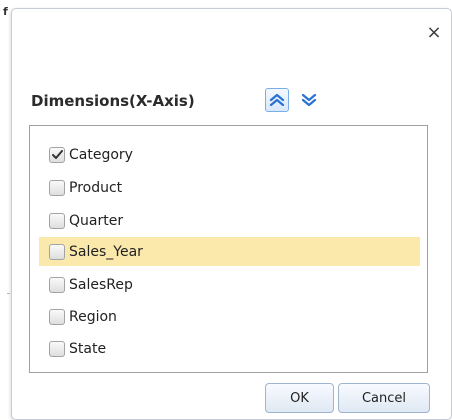 This screenshot has height=420, width=452. Describe the element at coordinates (229, 187) in the screenshot. I see `list-item-product: Product` at that location.